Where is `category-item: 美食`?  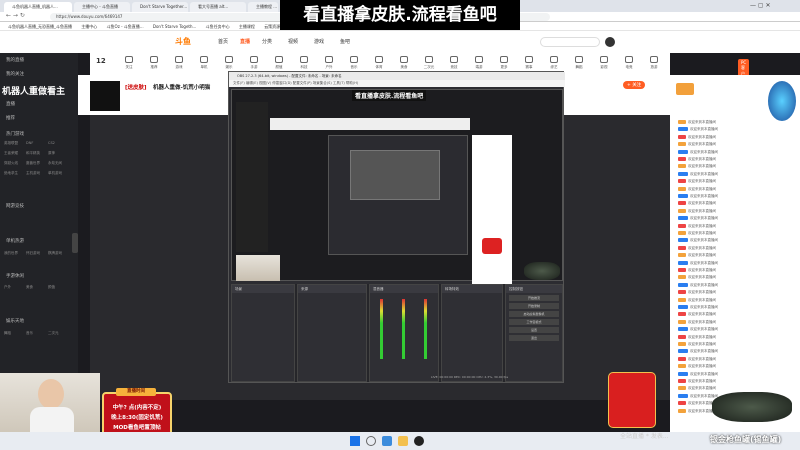
category-item: 美食 is located at coordinates (404, 63).